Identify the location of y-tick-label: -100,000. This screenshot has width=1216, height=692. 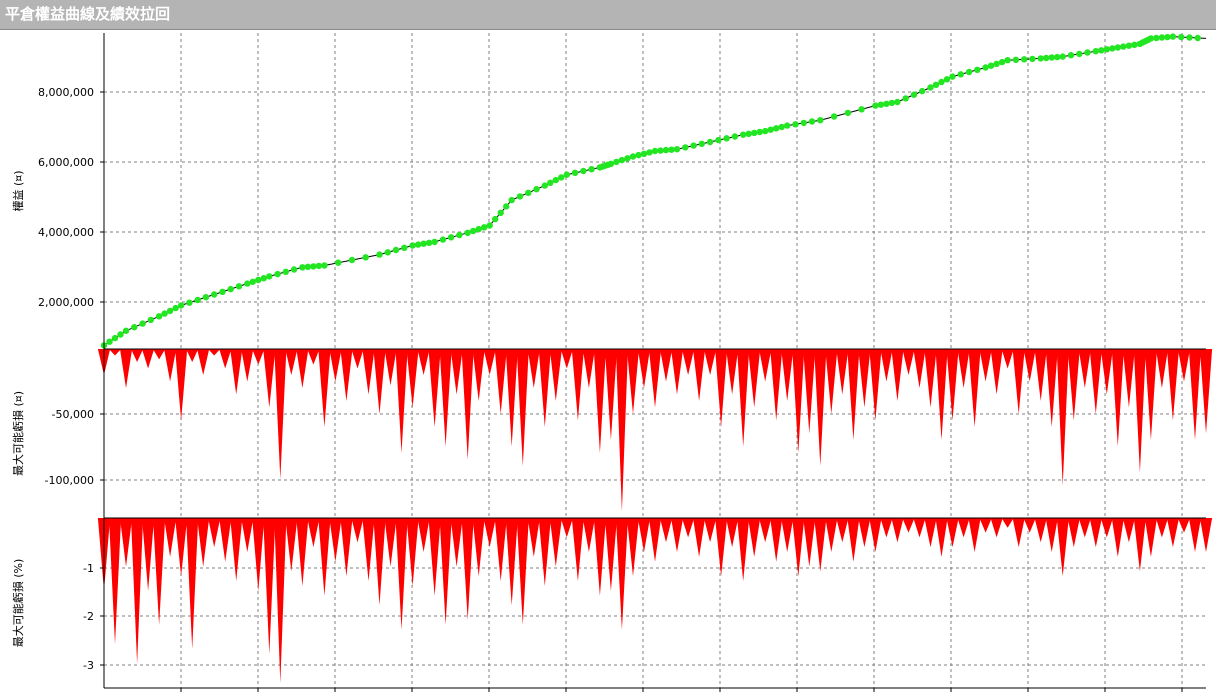
(69, 480).